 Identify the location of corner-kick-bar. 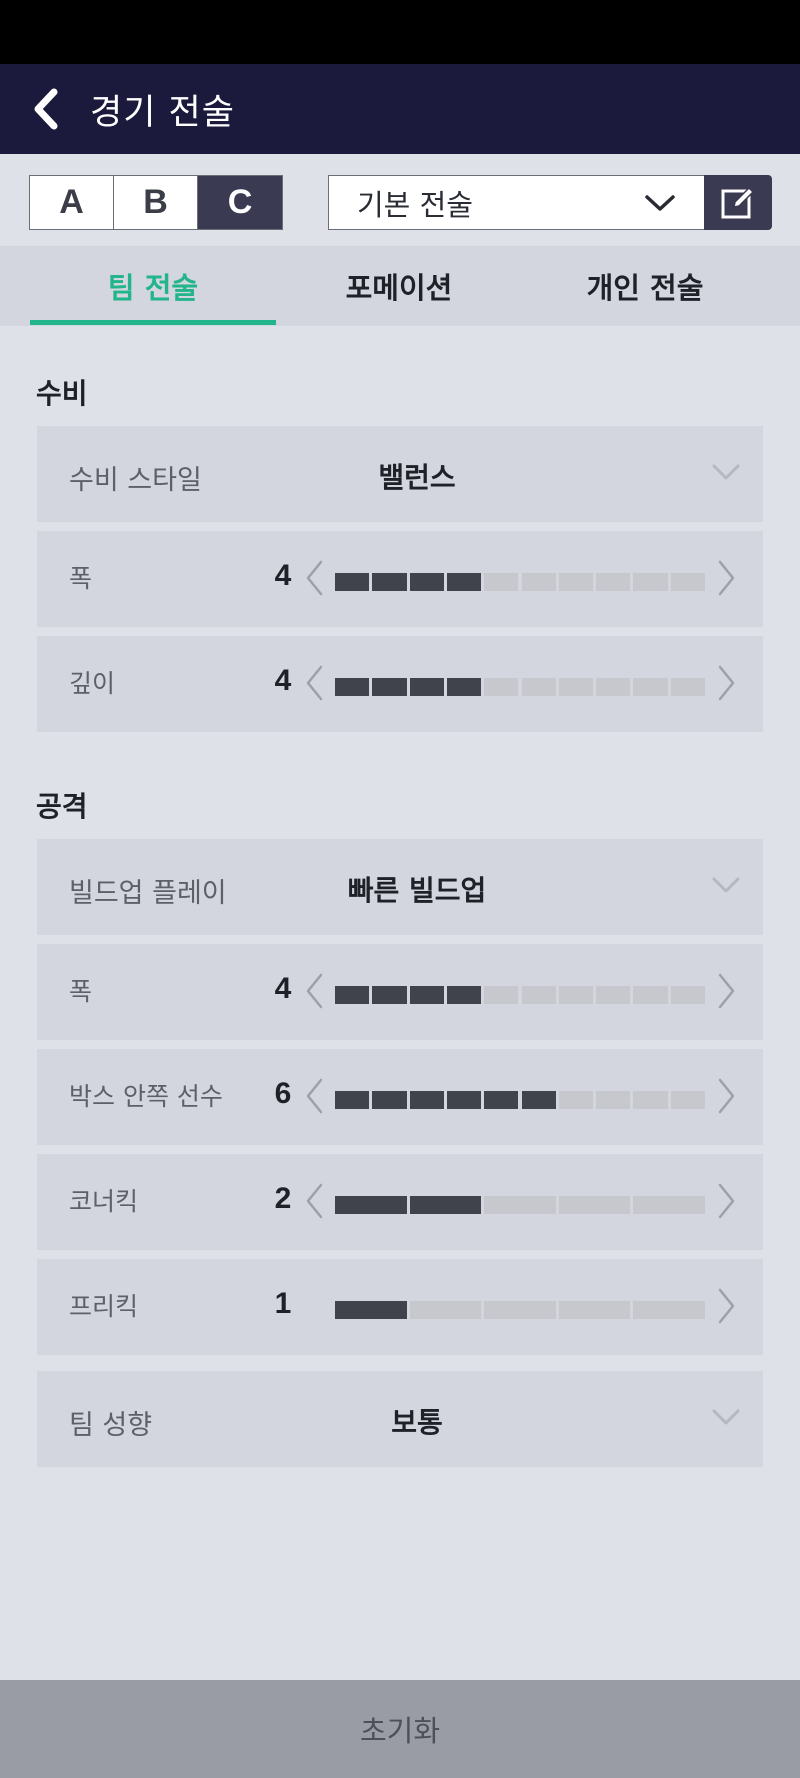
(520, 1205).